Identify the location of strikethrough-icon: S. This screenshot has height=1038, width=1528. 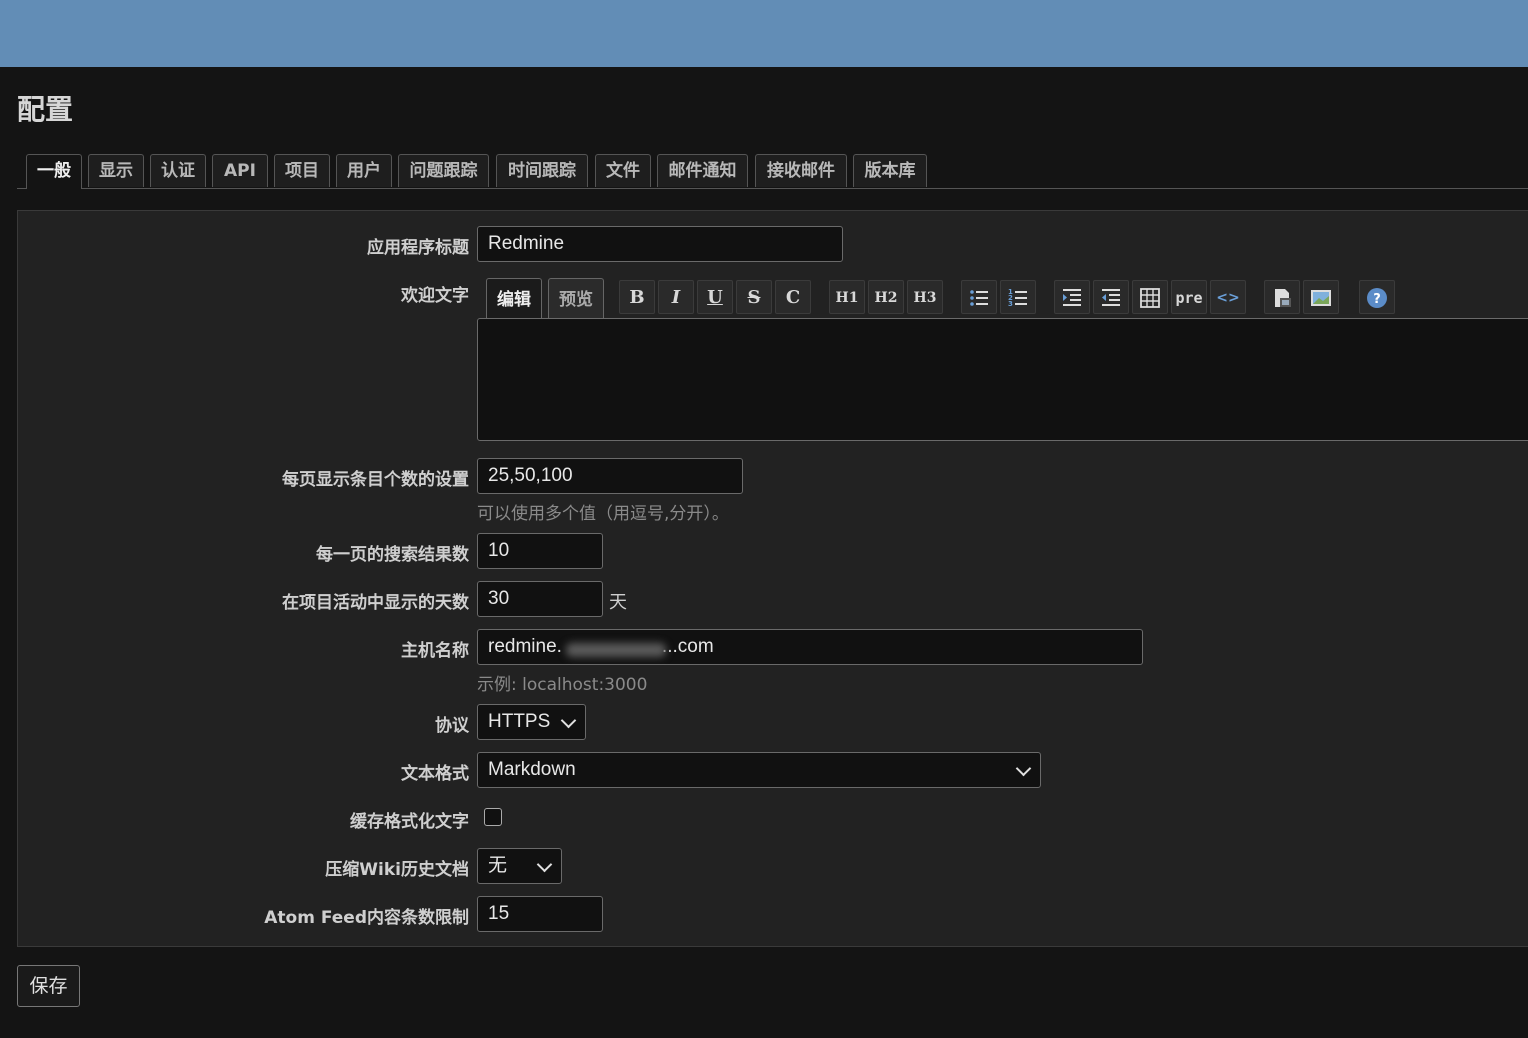
(754, 297).